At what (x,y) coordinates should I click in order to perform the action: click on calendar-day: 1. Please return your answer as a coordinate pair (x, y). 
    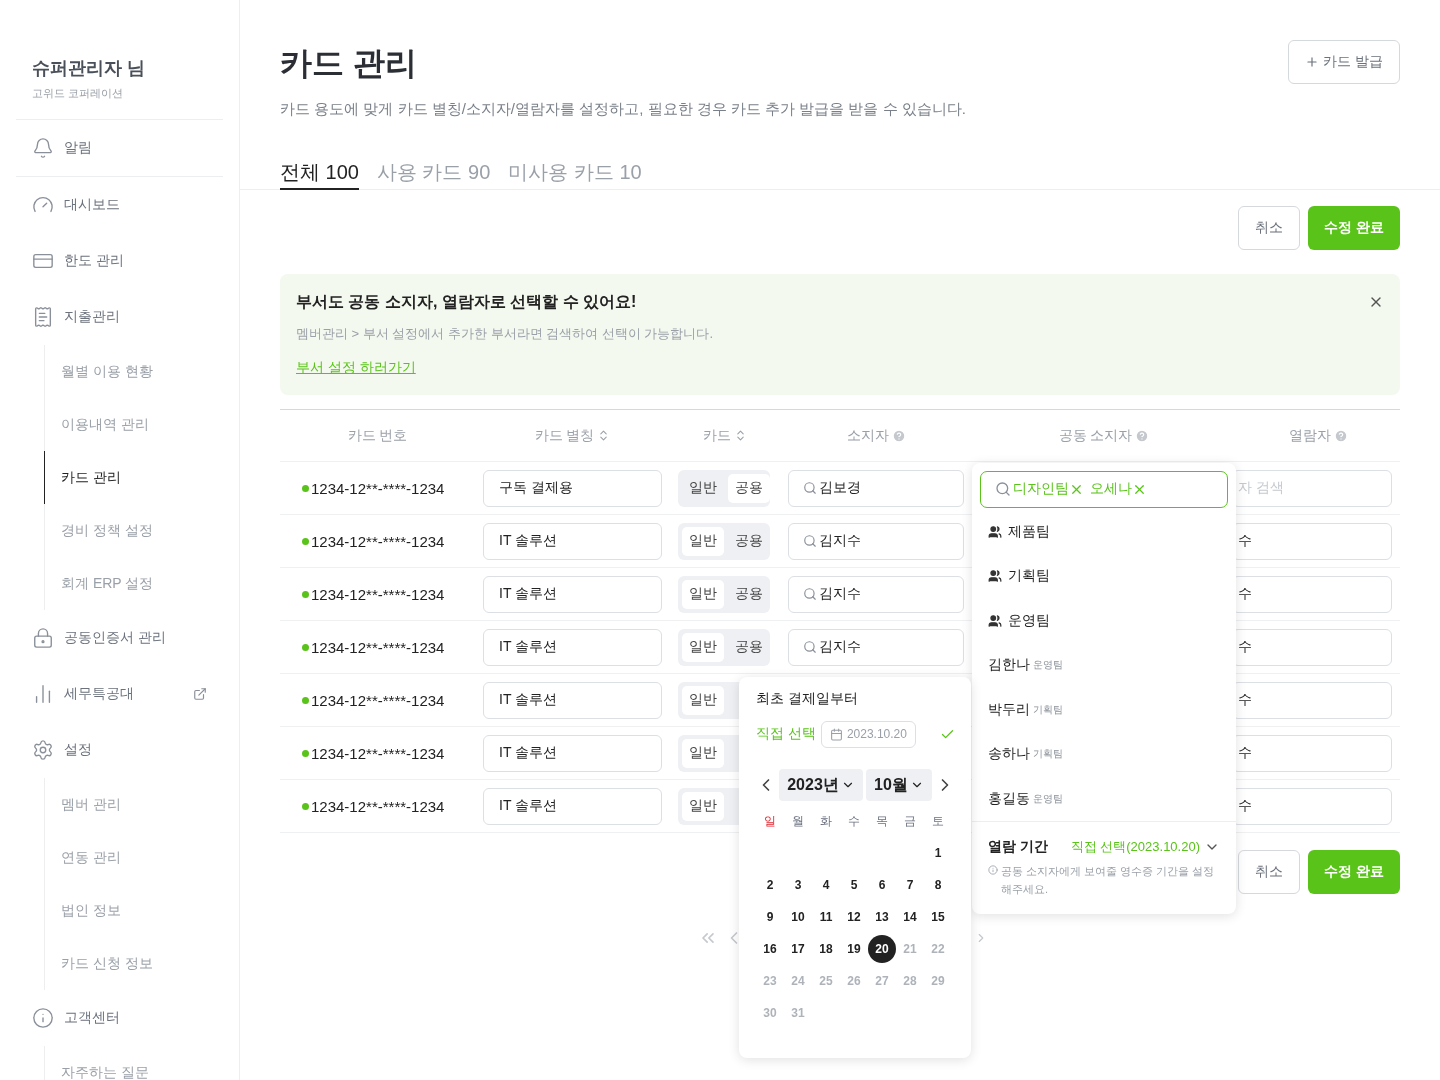
    Looking at the image, I should click on (938, 853).